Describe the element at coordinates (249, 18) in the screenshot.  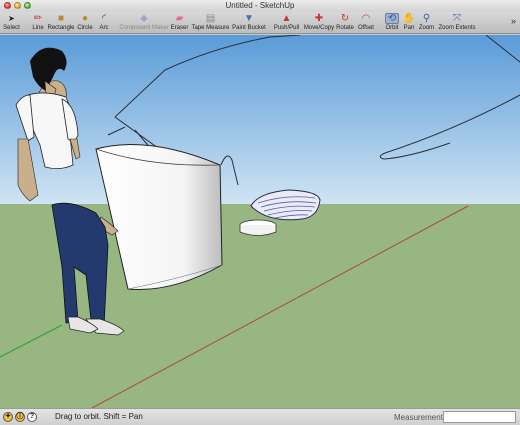
I see `paint-bucket-icon: ▼` at that location.